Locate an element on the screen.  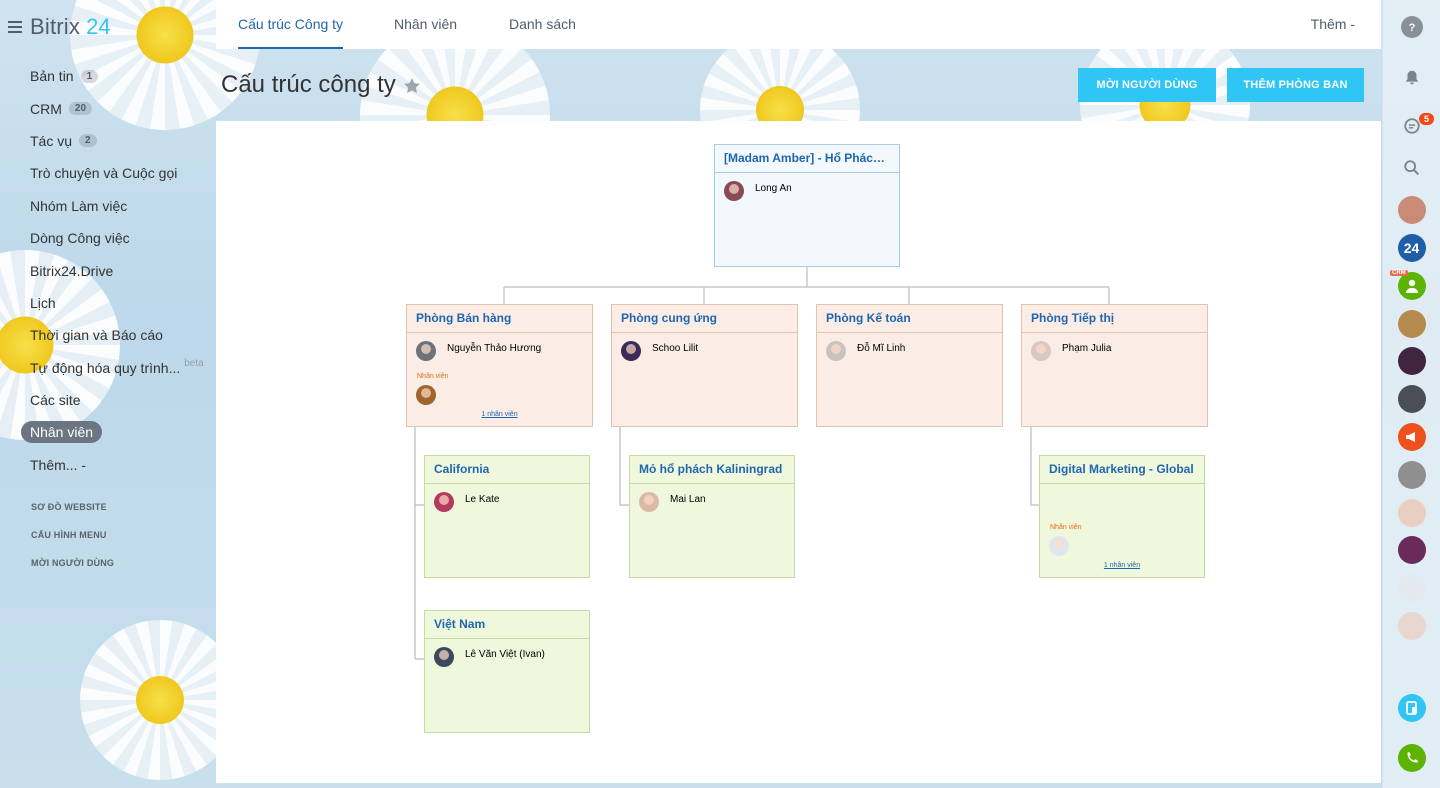
department-card-vietnam: Việt Nam Lê Văn Việt (Ivan) is located at coordinates (507, 671).